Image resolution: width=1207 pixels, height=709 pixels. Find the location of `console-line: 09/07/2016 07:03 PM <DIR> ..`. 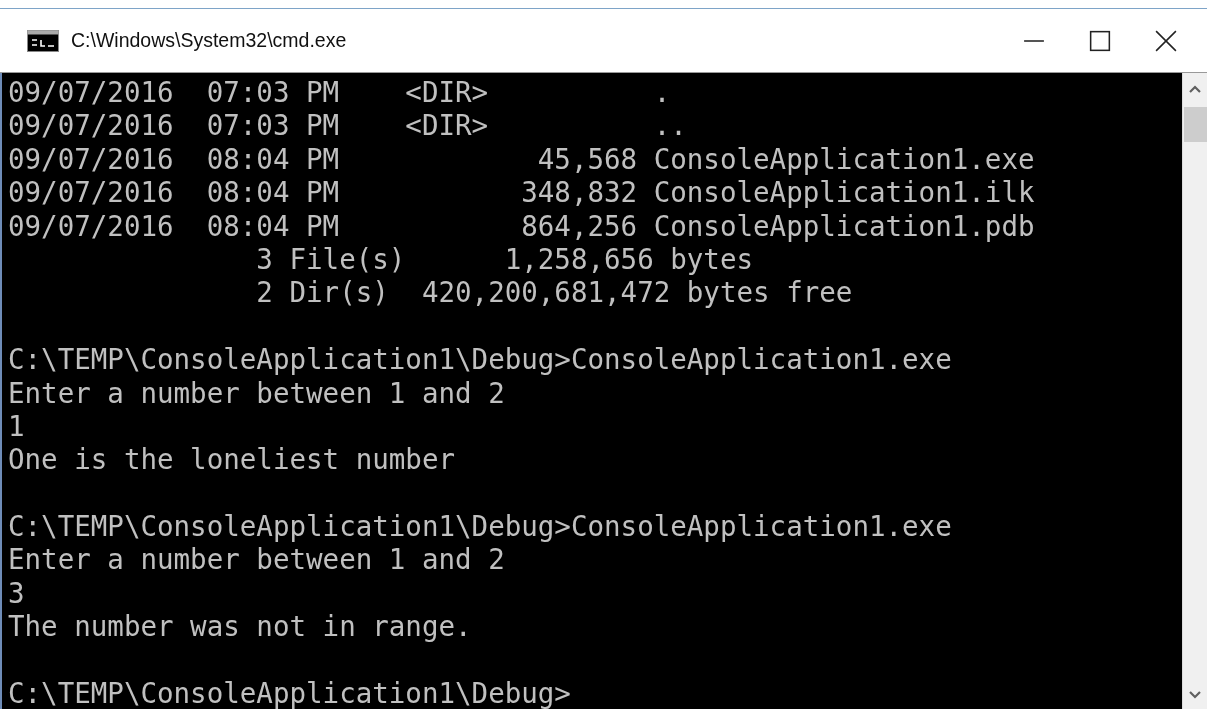

console-line: 09/07/2016 07:03 PM <DIR> .. is located at coordinates (347, 125).